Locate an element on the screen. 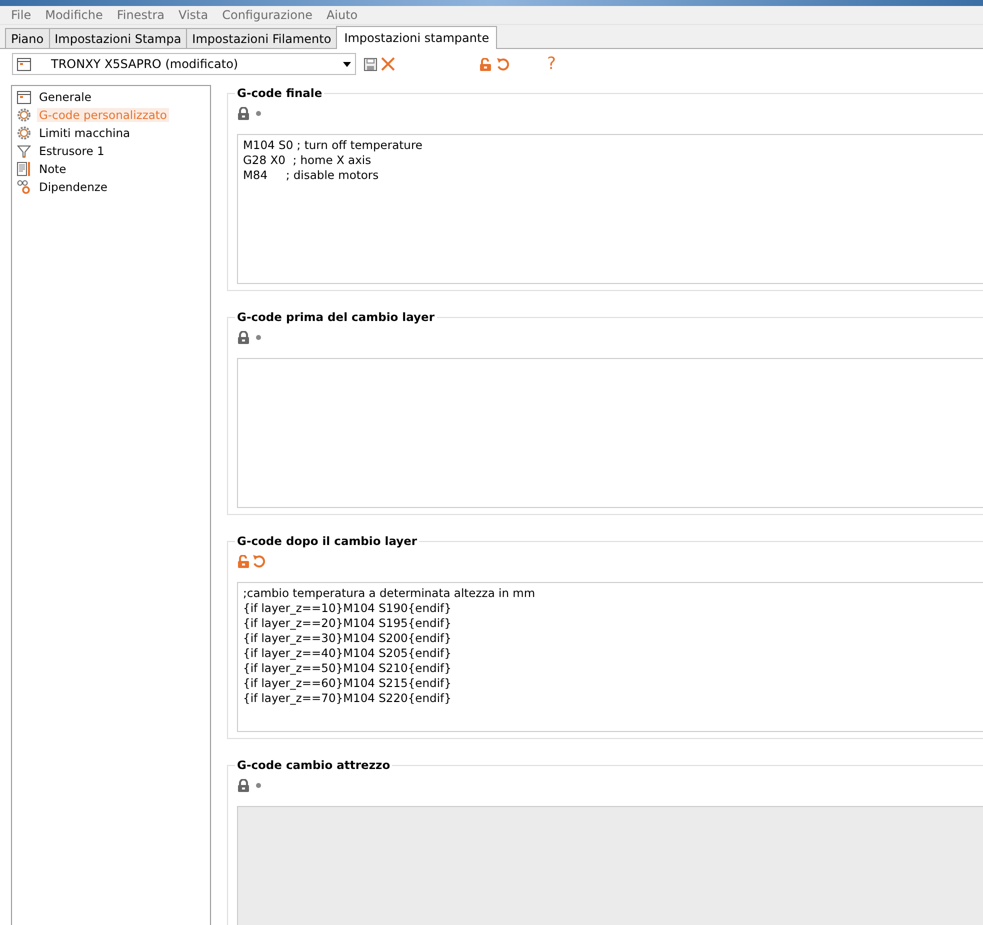 The image size is (983, 925). gcode-editor: M104 S0 ; turn off temperature G28 X0 ; home X axis M84 ; disable motors is located at coordinates (610, 209).